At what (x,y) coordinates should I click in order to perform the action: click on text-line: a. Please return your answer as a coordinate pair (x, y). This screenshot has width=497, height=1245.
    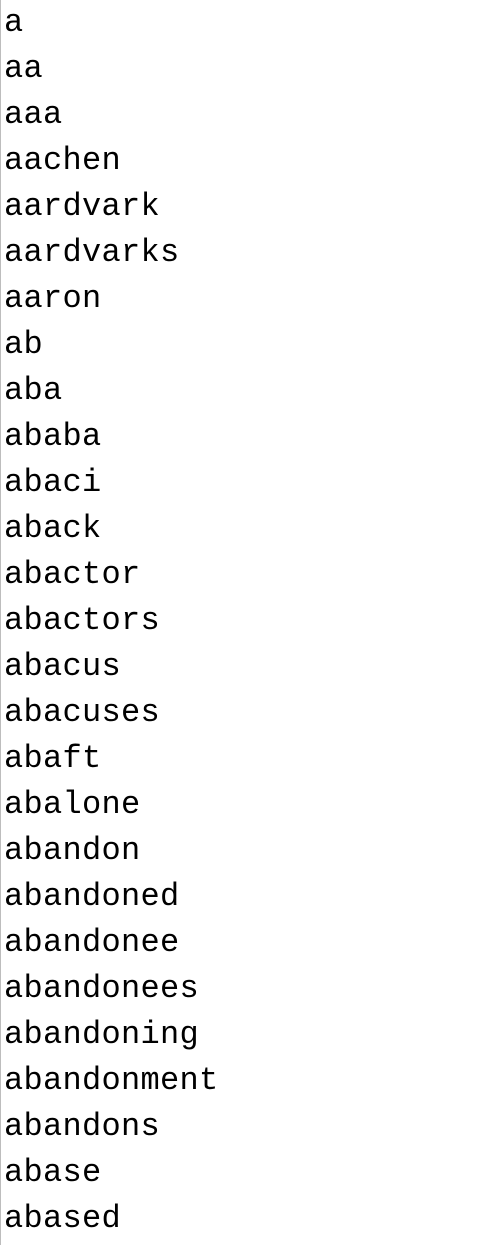
    Looking at the image, I should click on (14, 22).